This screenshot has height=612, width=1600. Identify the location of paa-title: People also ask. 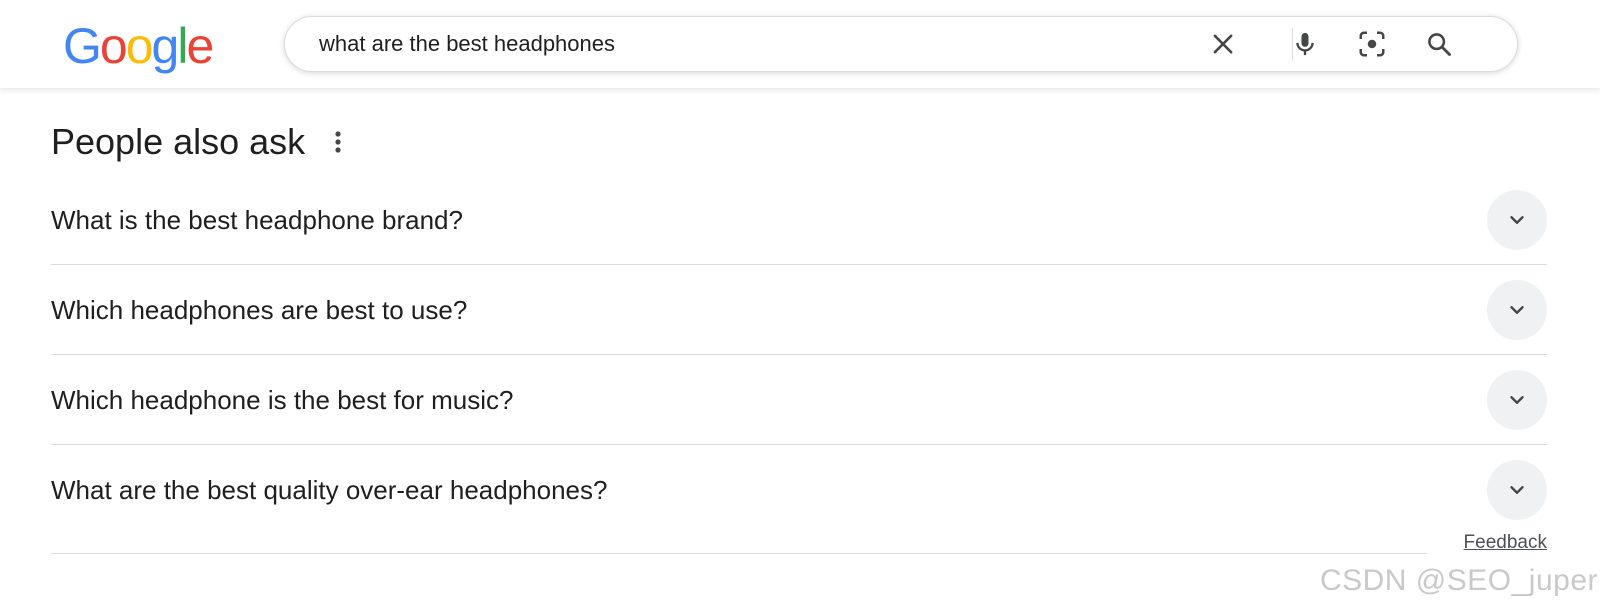
(178, 141).